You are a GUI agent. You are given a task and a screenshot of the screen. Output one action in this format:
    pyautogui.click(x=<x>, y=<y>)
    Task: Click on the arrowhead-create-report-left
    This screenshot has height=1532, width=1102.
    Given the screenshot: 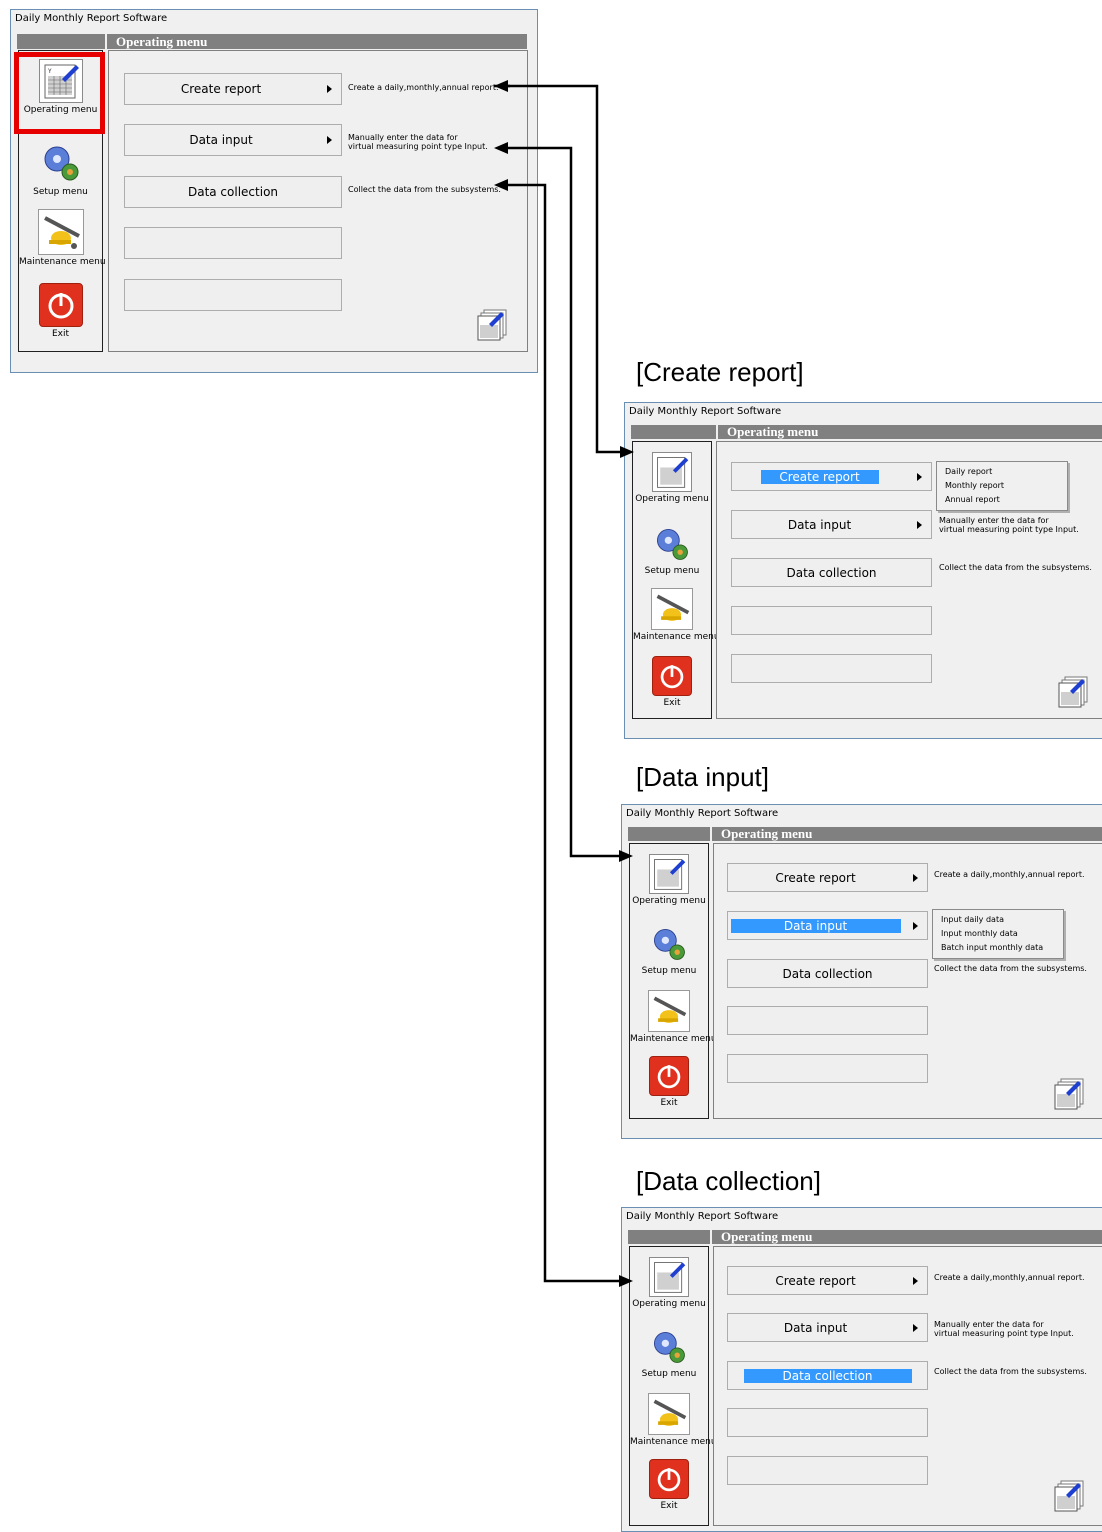 What is the action you would take?
    pyautogui.click(x=501, y=86)
    